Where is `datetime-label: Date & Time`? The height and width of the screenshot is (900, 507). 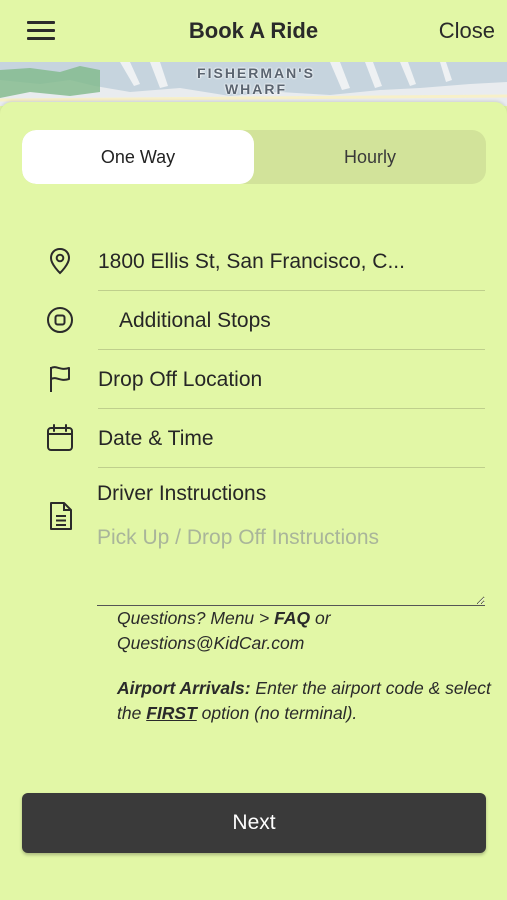
datetime-label: Date & Time is located at coordinates (156, 438).